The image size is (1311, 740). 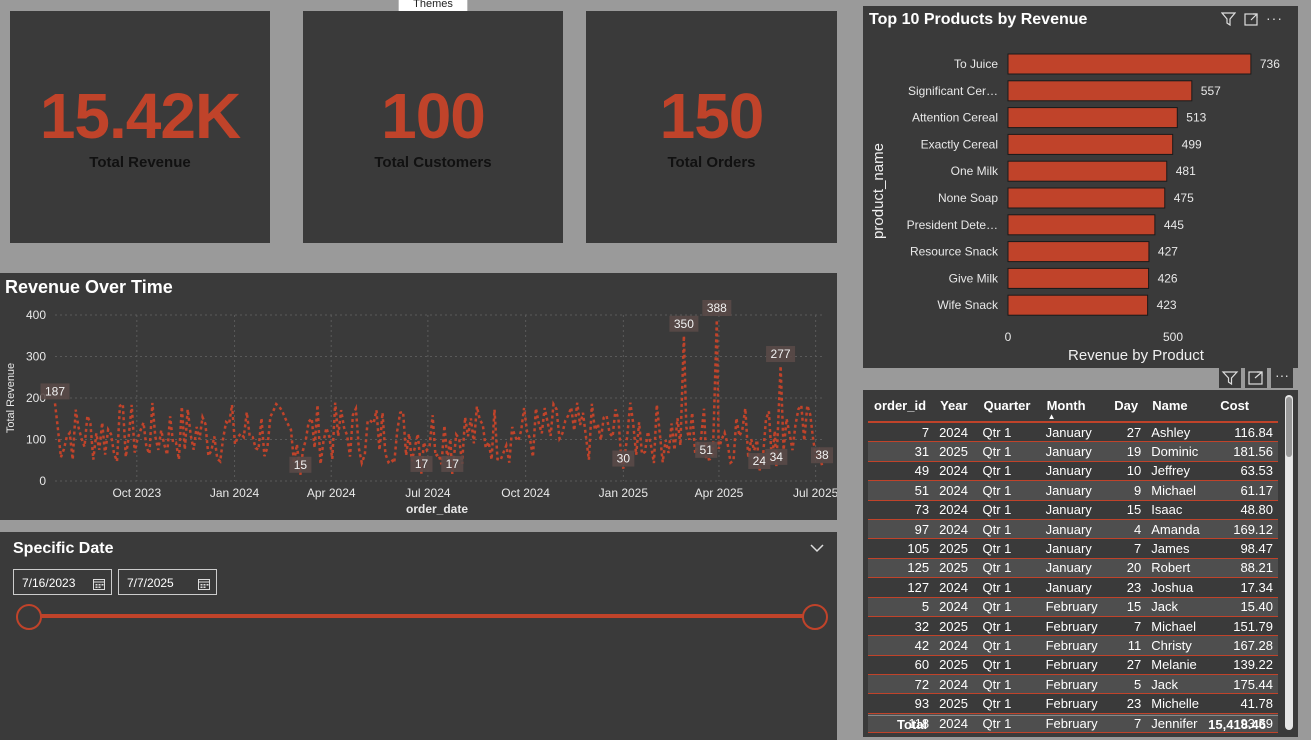 I want to click on start-date-input: 7/16/2023, so click(x=62, y=582).